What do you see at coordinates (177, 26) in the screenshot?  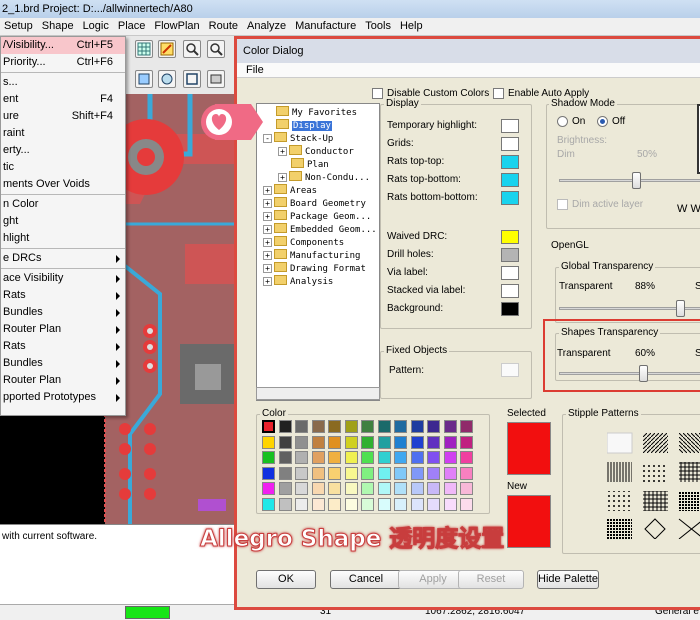 I see `menu-flowplan: FlowPlan` at bounding box center [177, 26].